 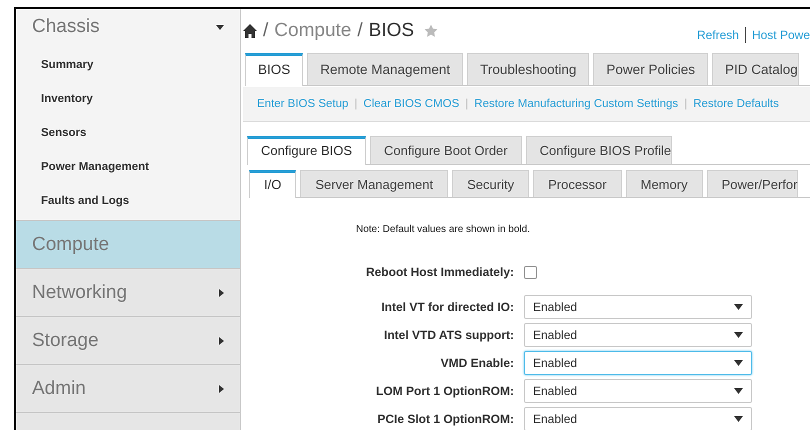 I want to click on star-icon, so click(x=431, y=31).